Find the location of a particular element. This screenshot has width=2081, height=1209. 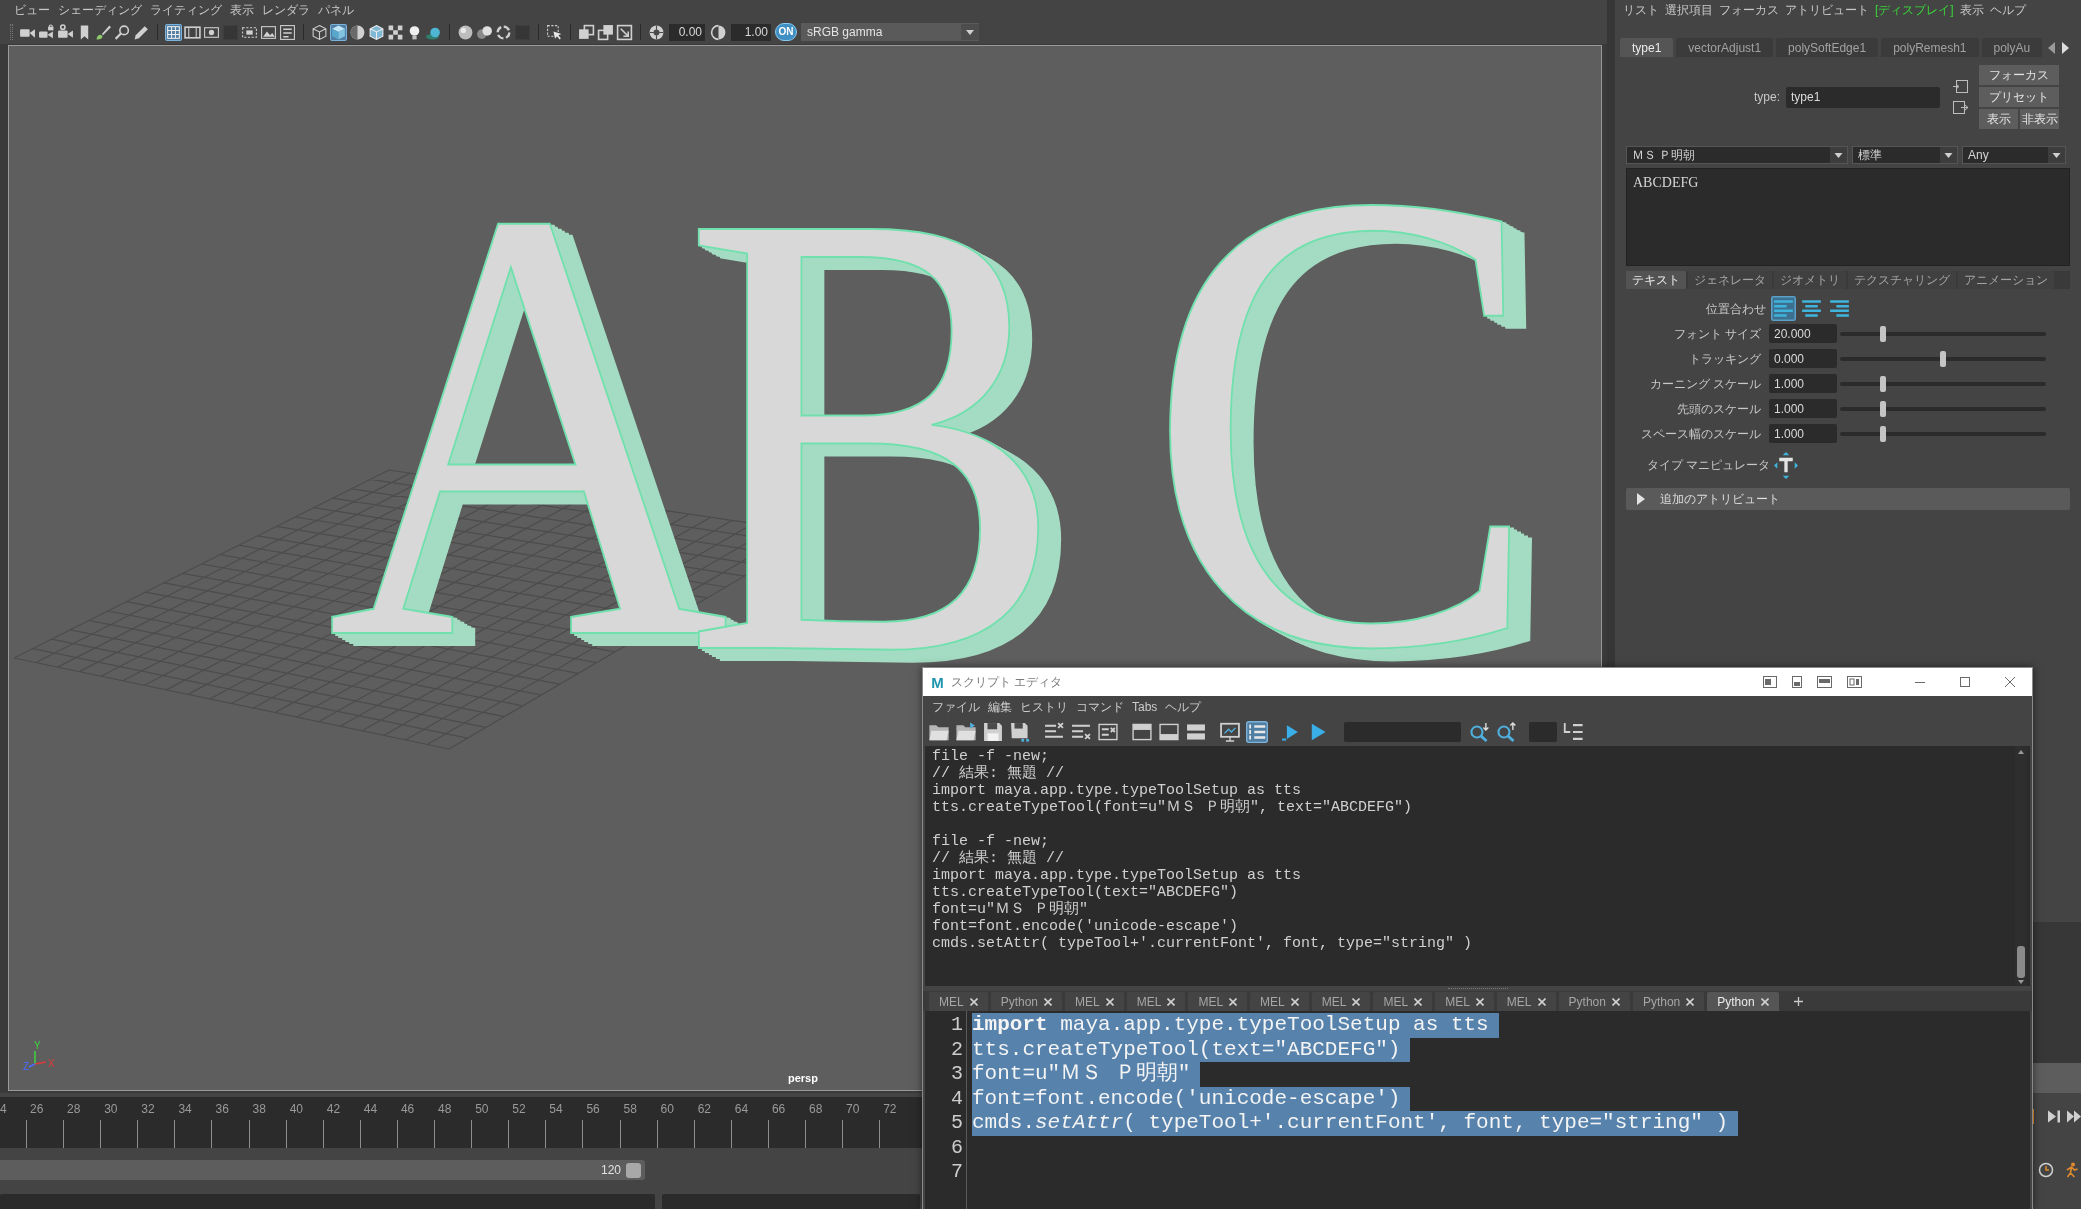

diagonal-arrow-square-icon is located at coordinates (624, 32).